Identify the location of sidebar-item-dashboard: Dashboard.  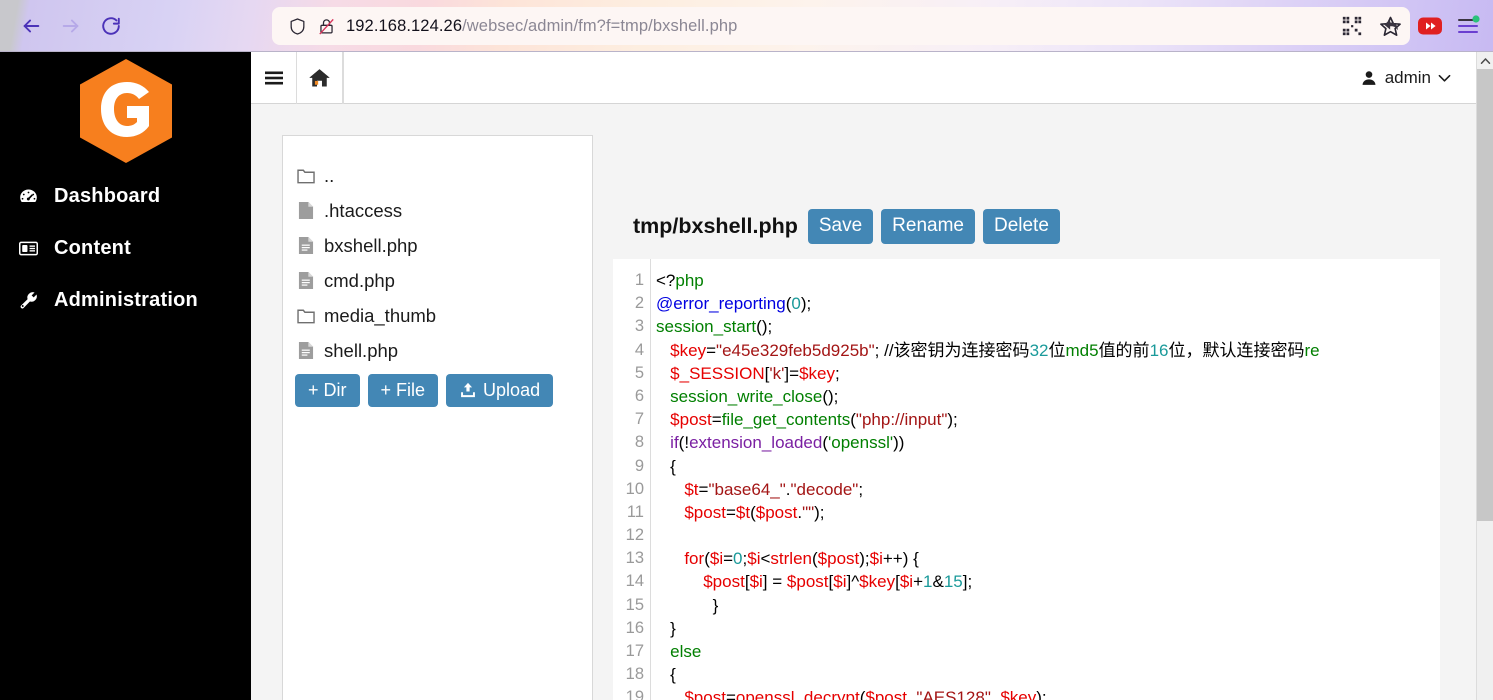
(125, 196).